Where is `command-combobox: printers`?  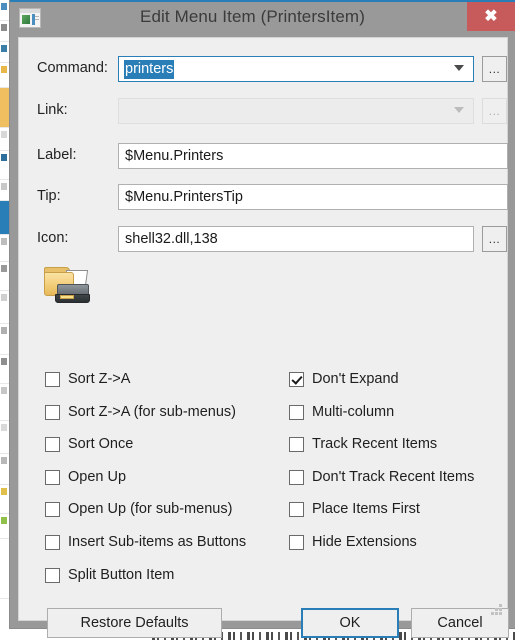
command-combobox: printers is located at coordinates (296, 69).